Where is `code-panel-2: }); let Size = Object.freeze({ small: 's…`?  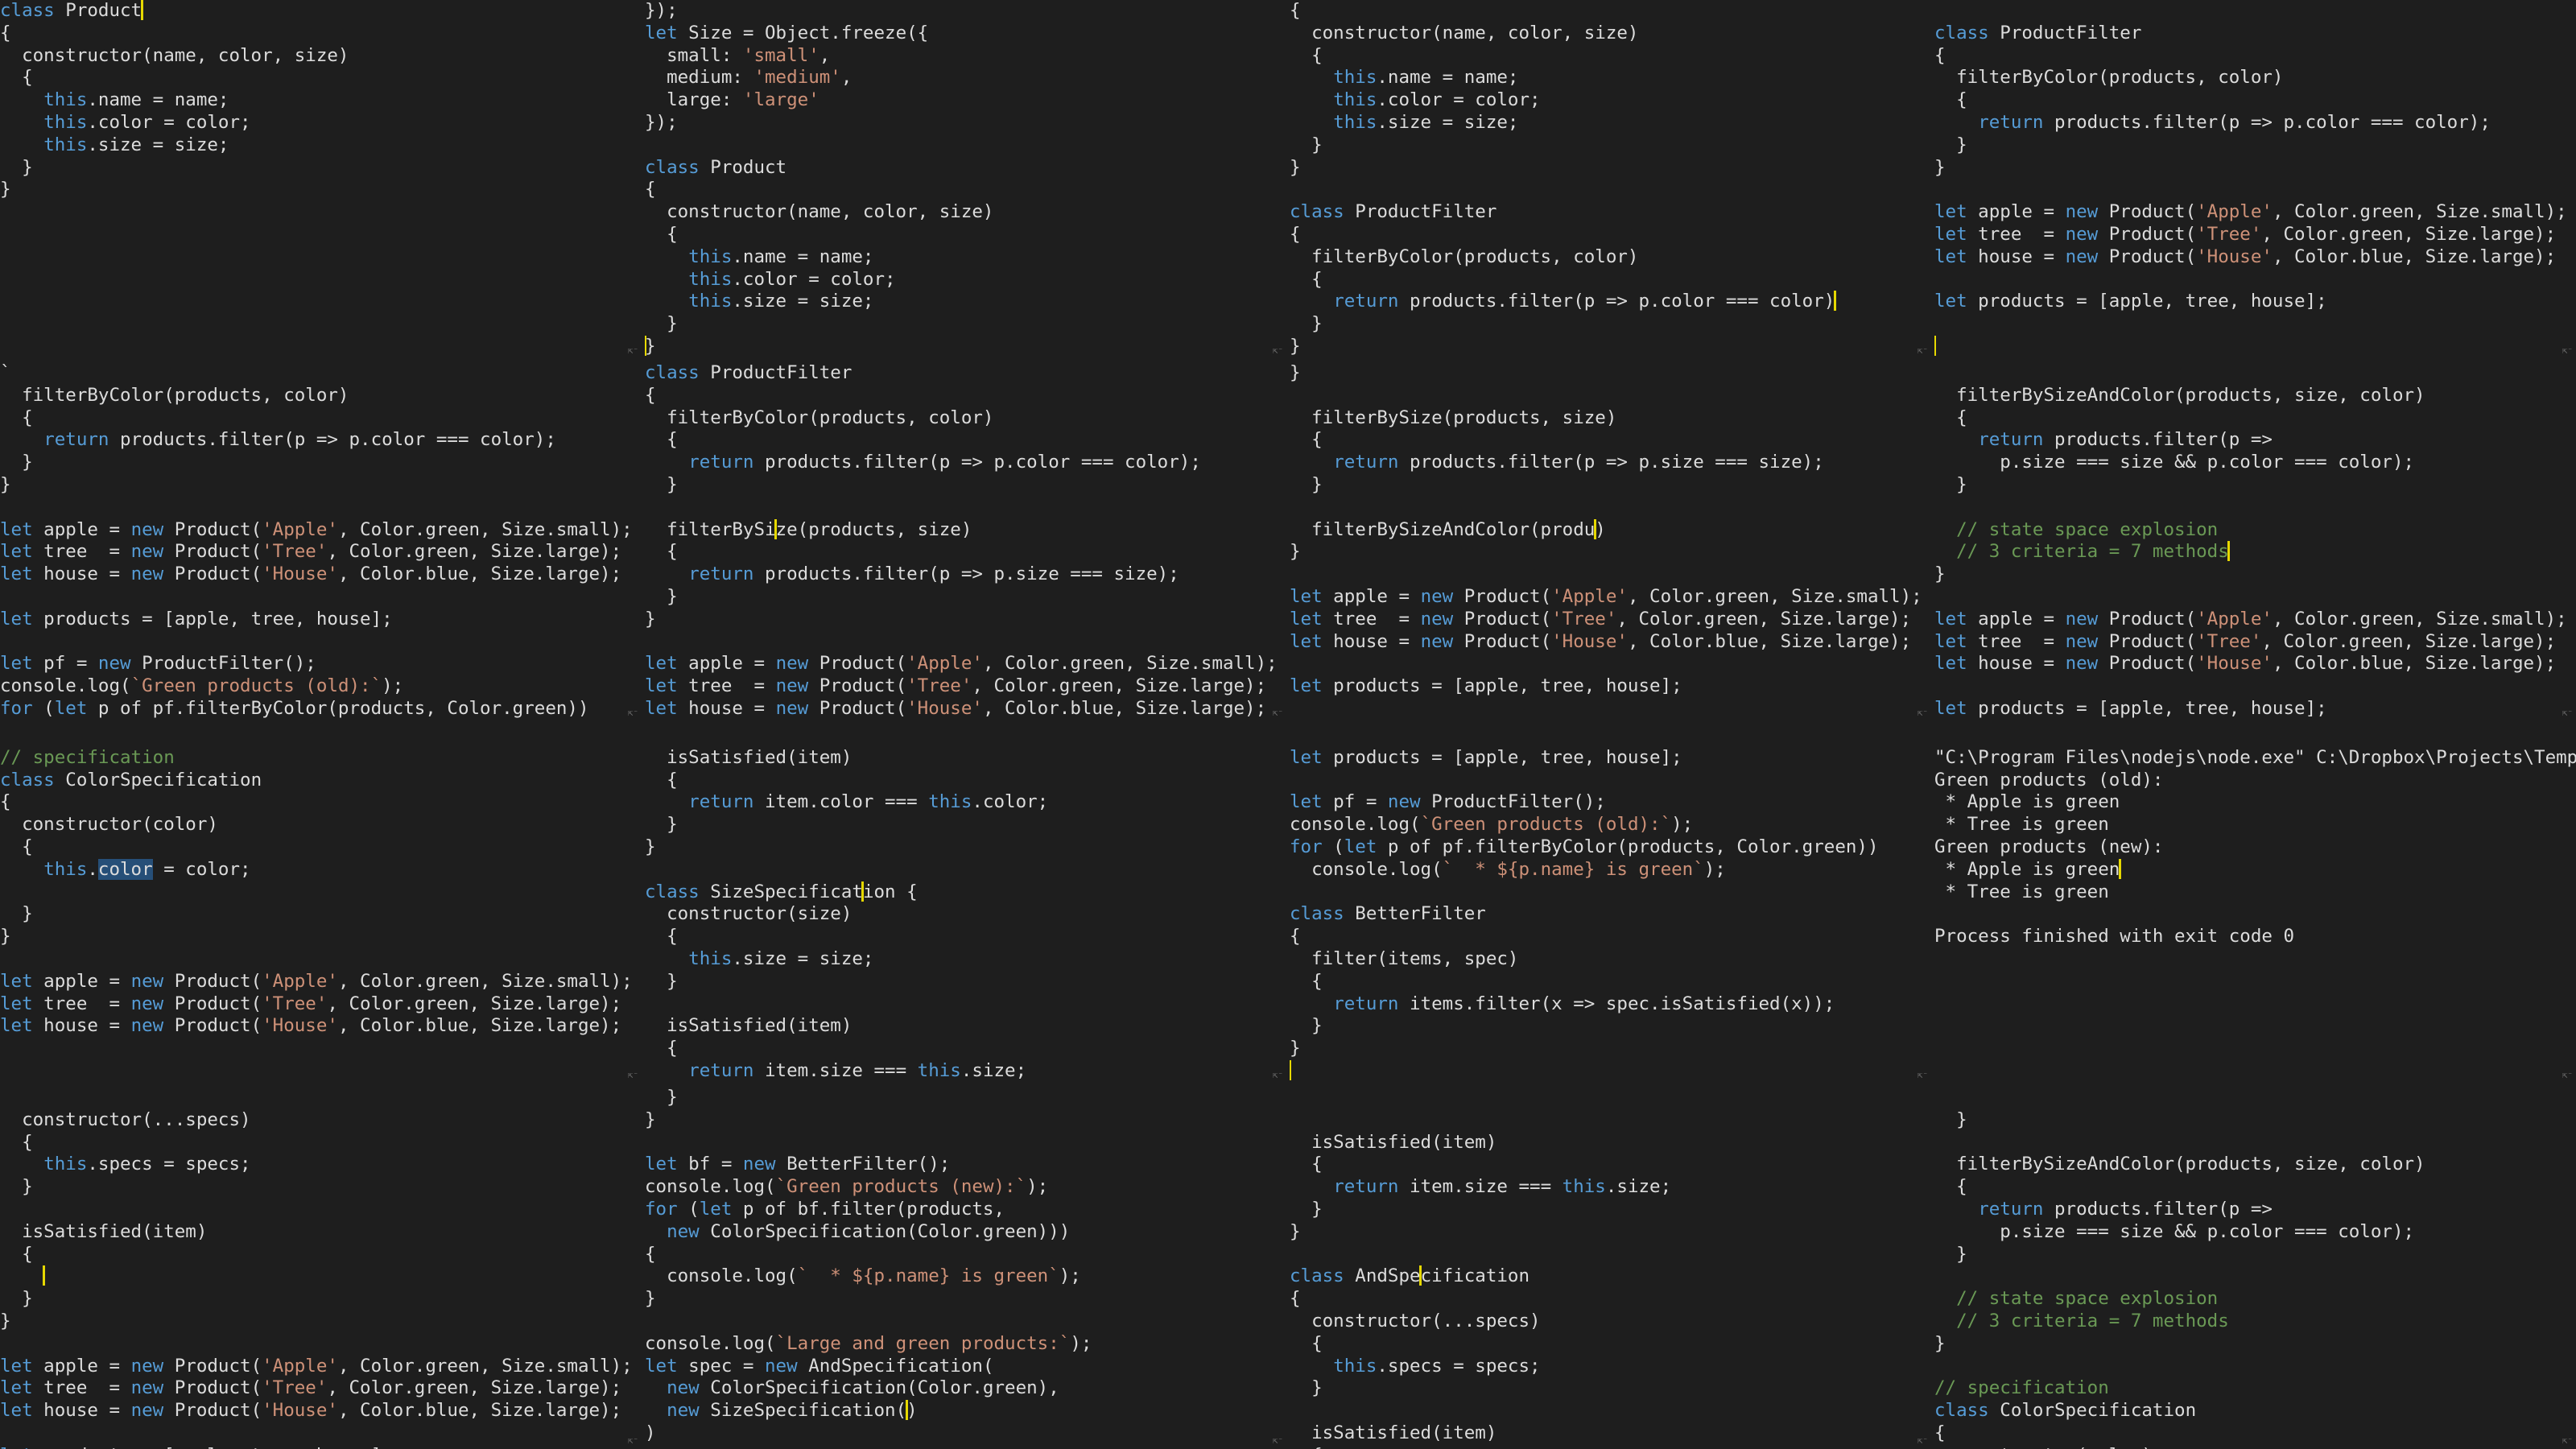 code-panel-2: }); let Size = Object.freeze({ small: 's… is located at coordinates (966, 179).